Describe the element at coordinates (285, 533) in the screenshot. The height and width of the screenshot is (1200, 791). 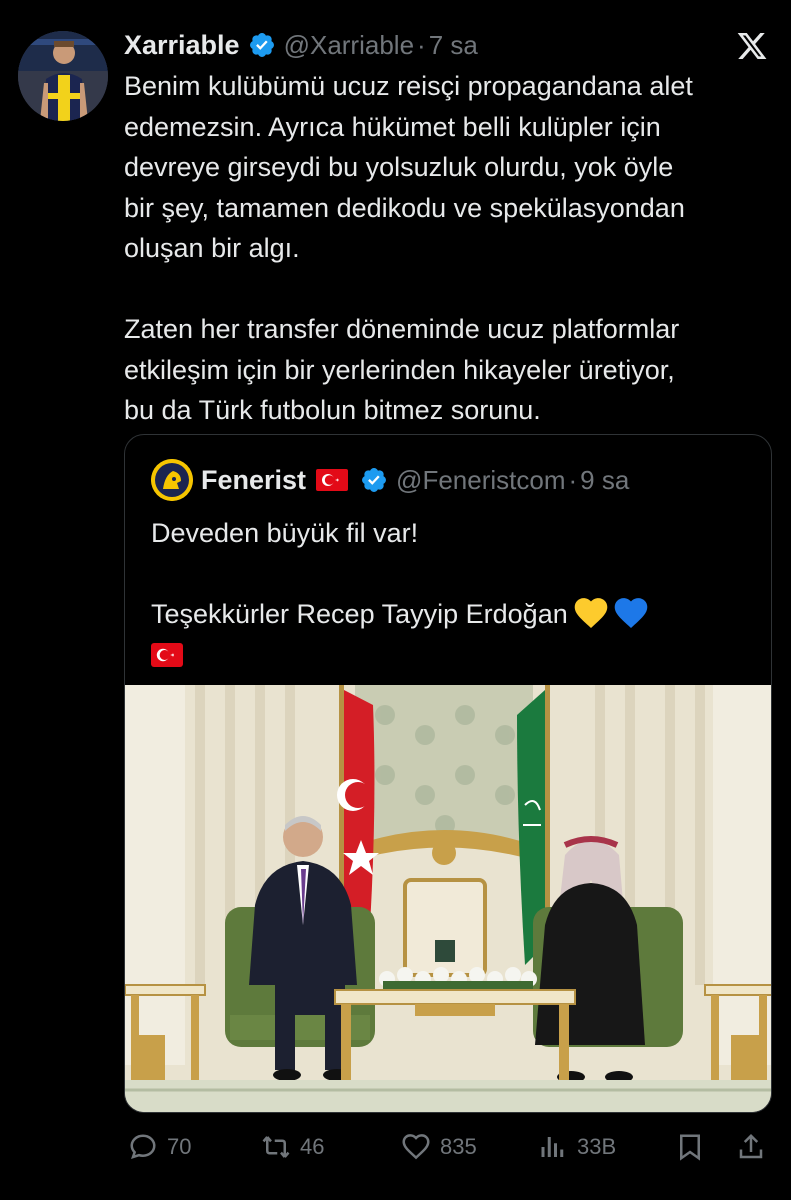
I see `quoted-text-line: Deveden büyük fil var!` at that location.